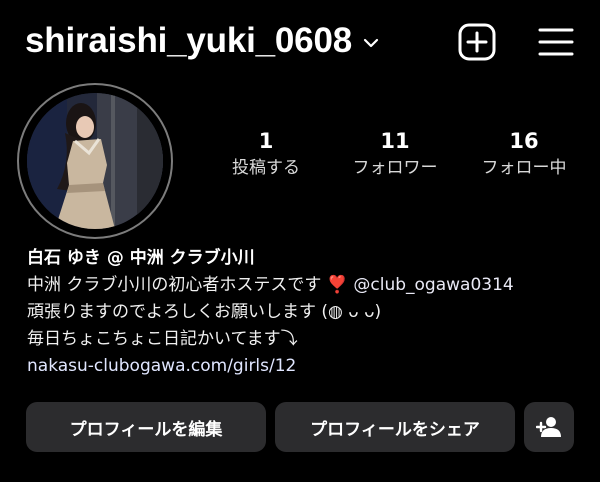 Image resolution: width=600 pixels, height=482 pixels. I want to click on mention-link: @club_ogawa0314, so click(433, 285).